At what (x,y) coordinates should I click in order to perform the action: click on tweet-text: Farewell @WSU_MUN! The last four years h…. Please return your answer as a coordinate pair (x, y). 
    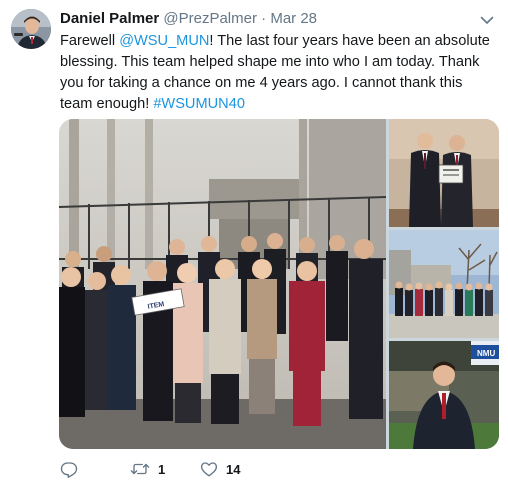
    Looking at the image, I should click on (279, 73).